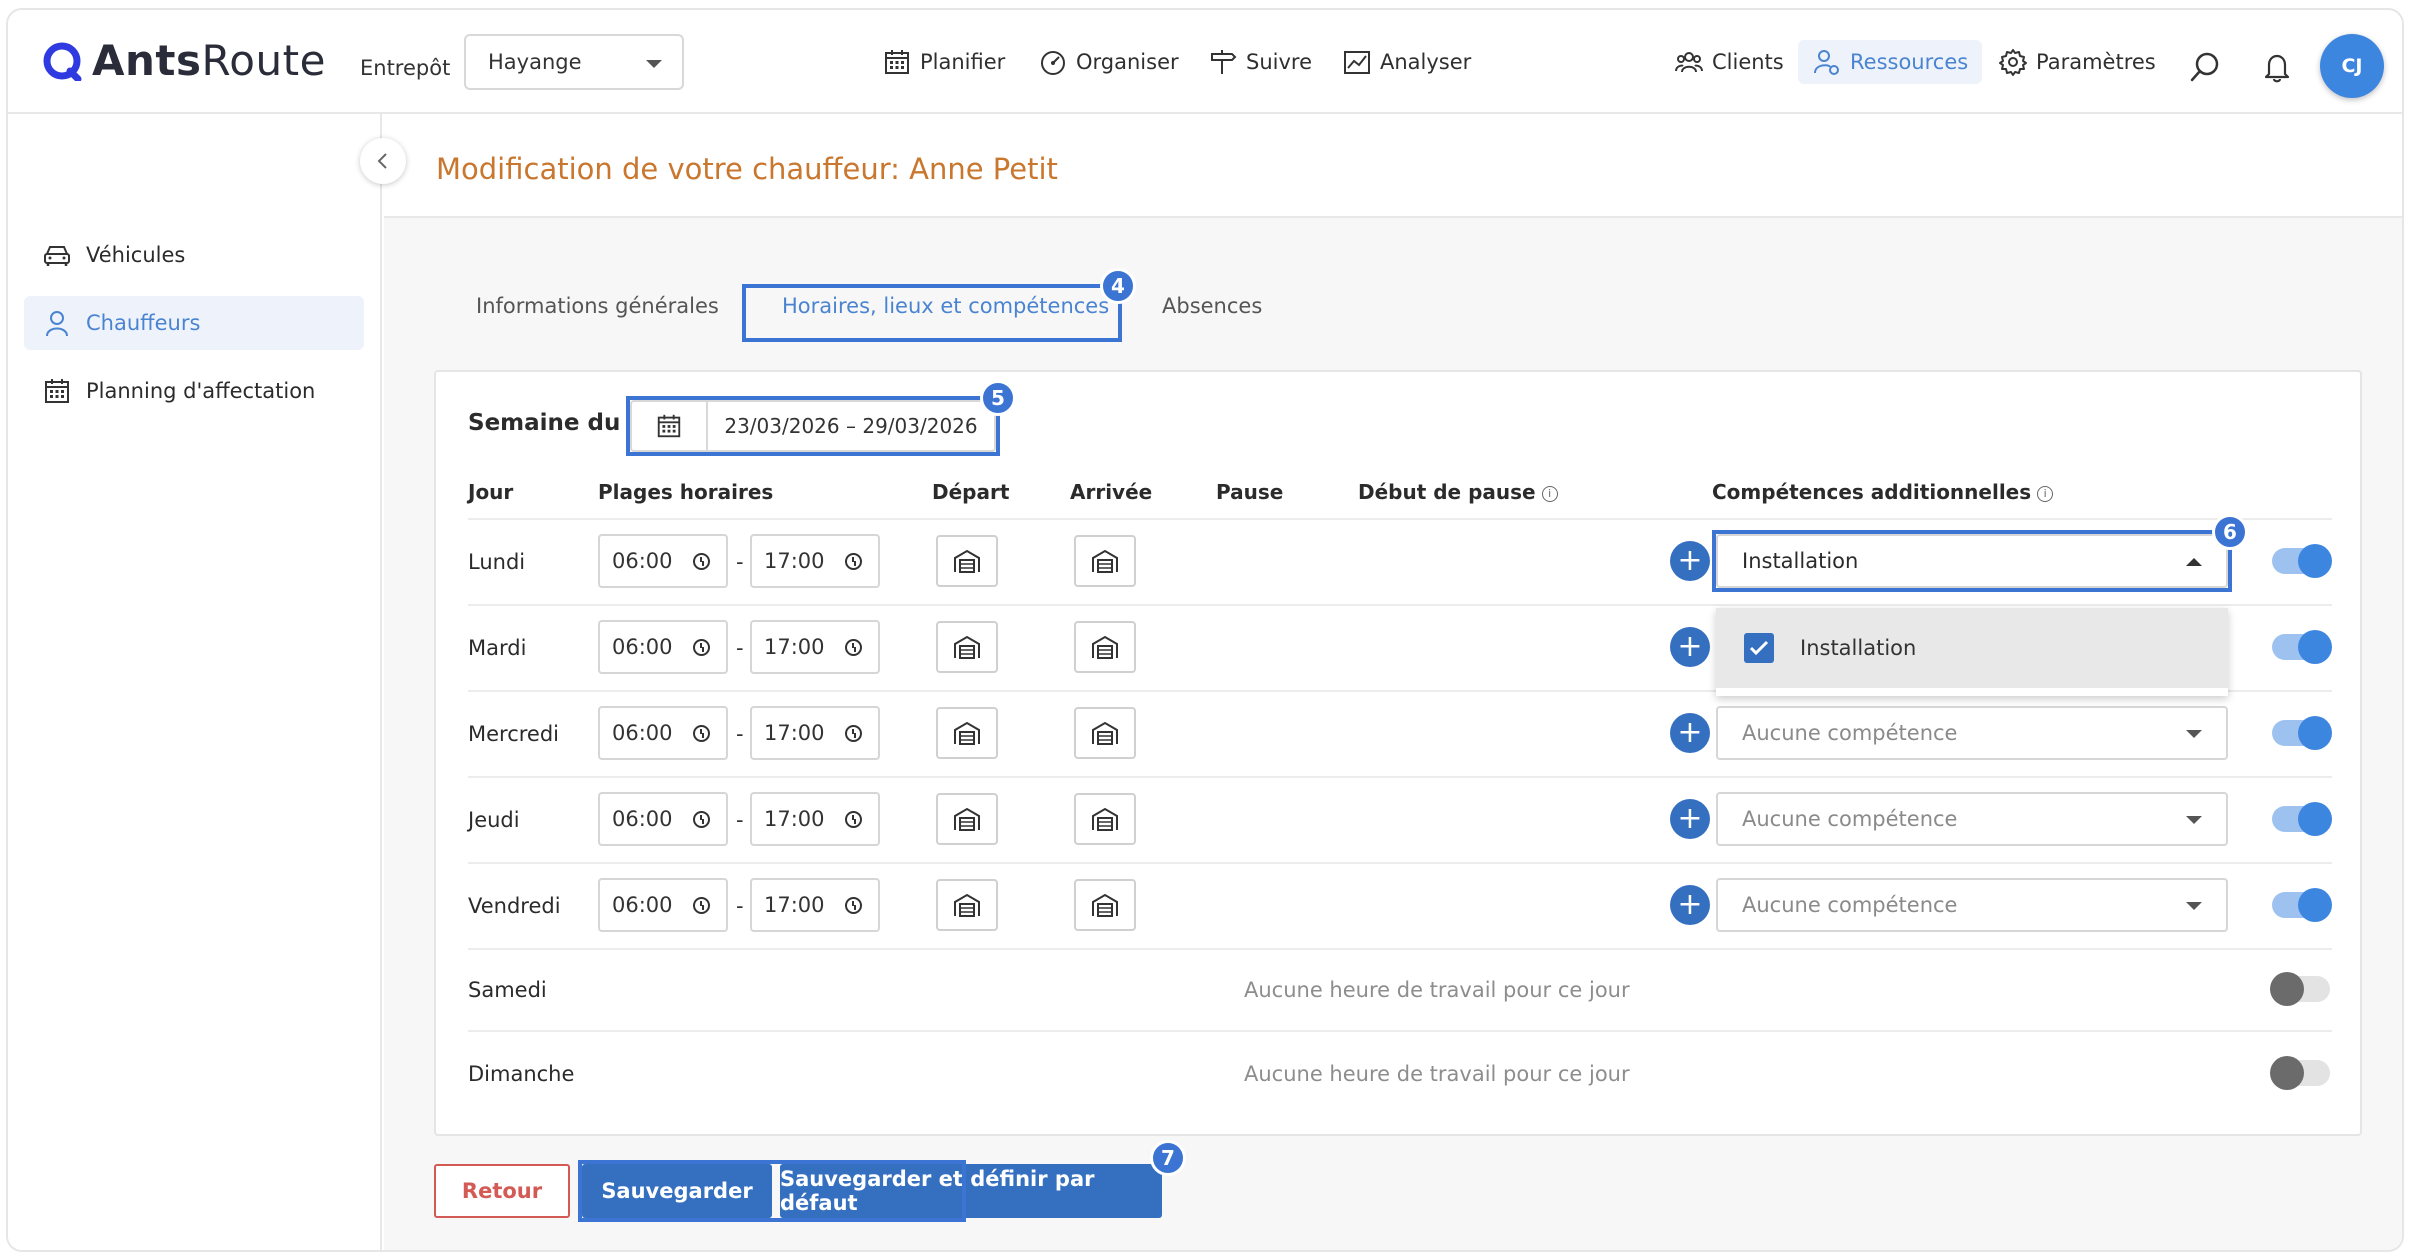  Describe the element at coordinates (136, 255) in the screenshot. I see `sidebar-item-label: Véhicules` at that location.